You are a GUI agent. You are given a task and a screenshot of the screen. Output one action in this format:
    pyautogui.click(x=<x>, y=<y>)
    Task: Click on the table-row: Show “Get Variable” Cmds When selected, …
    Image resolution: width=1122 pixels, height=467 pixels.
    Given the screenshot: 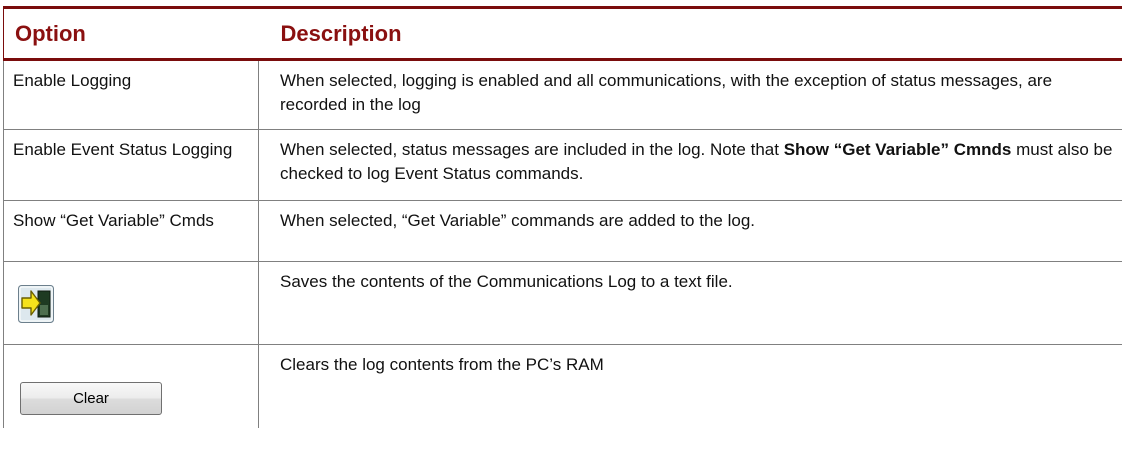 What is the action you would take?
    pyautogui.click(x=562, y=231)
    